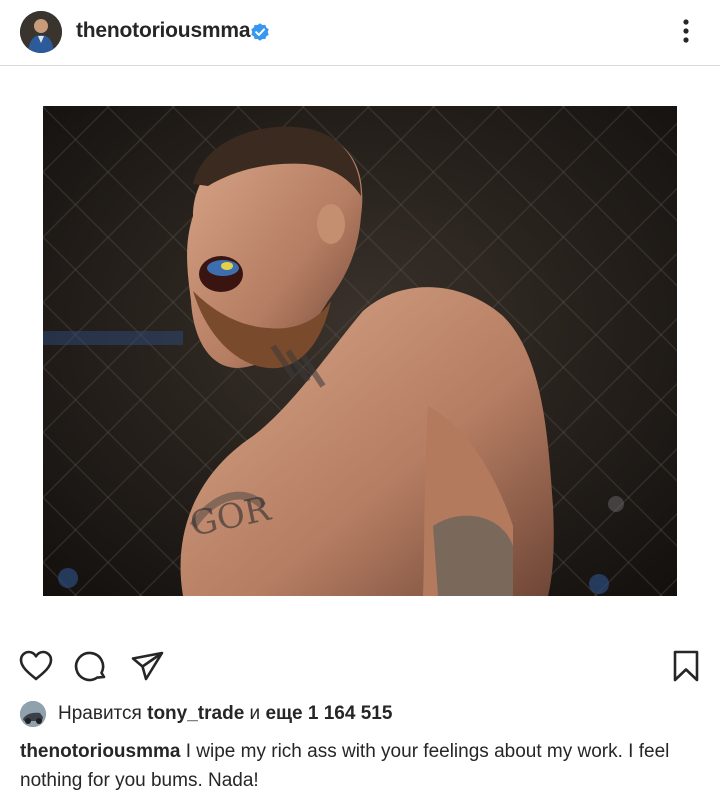 This screenshot has height=801, width=720. I want to click on caption-author: thenotoriousmma, so click(100, 751).